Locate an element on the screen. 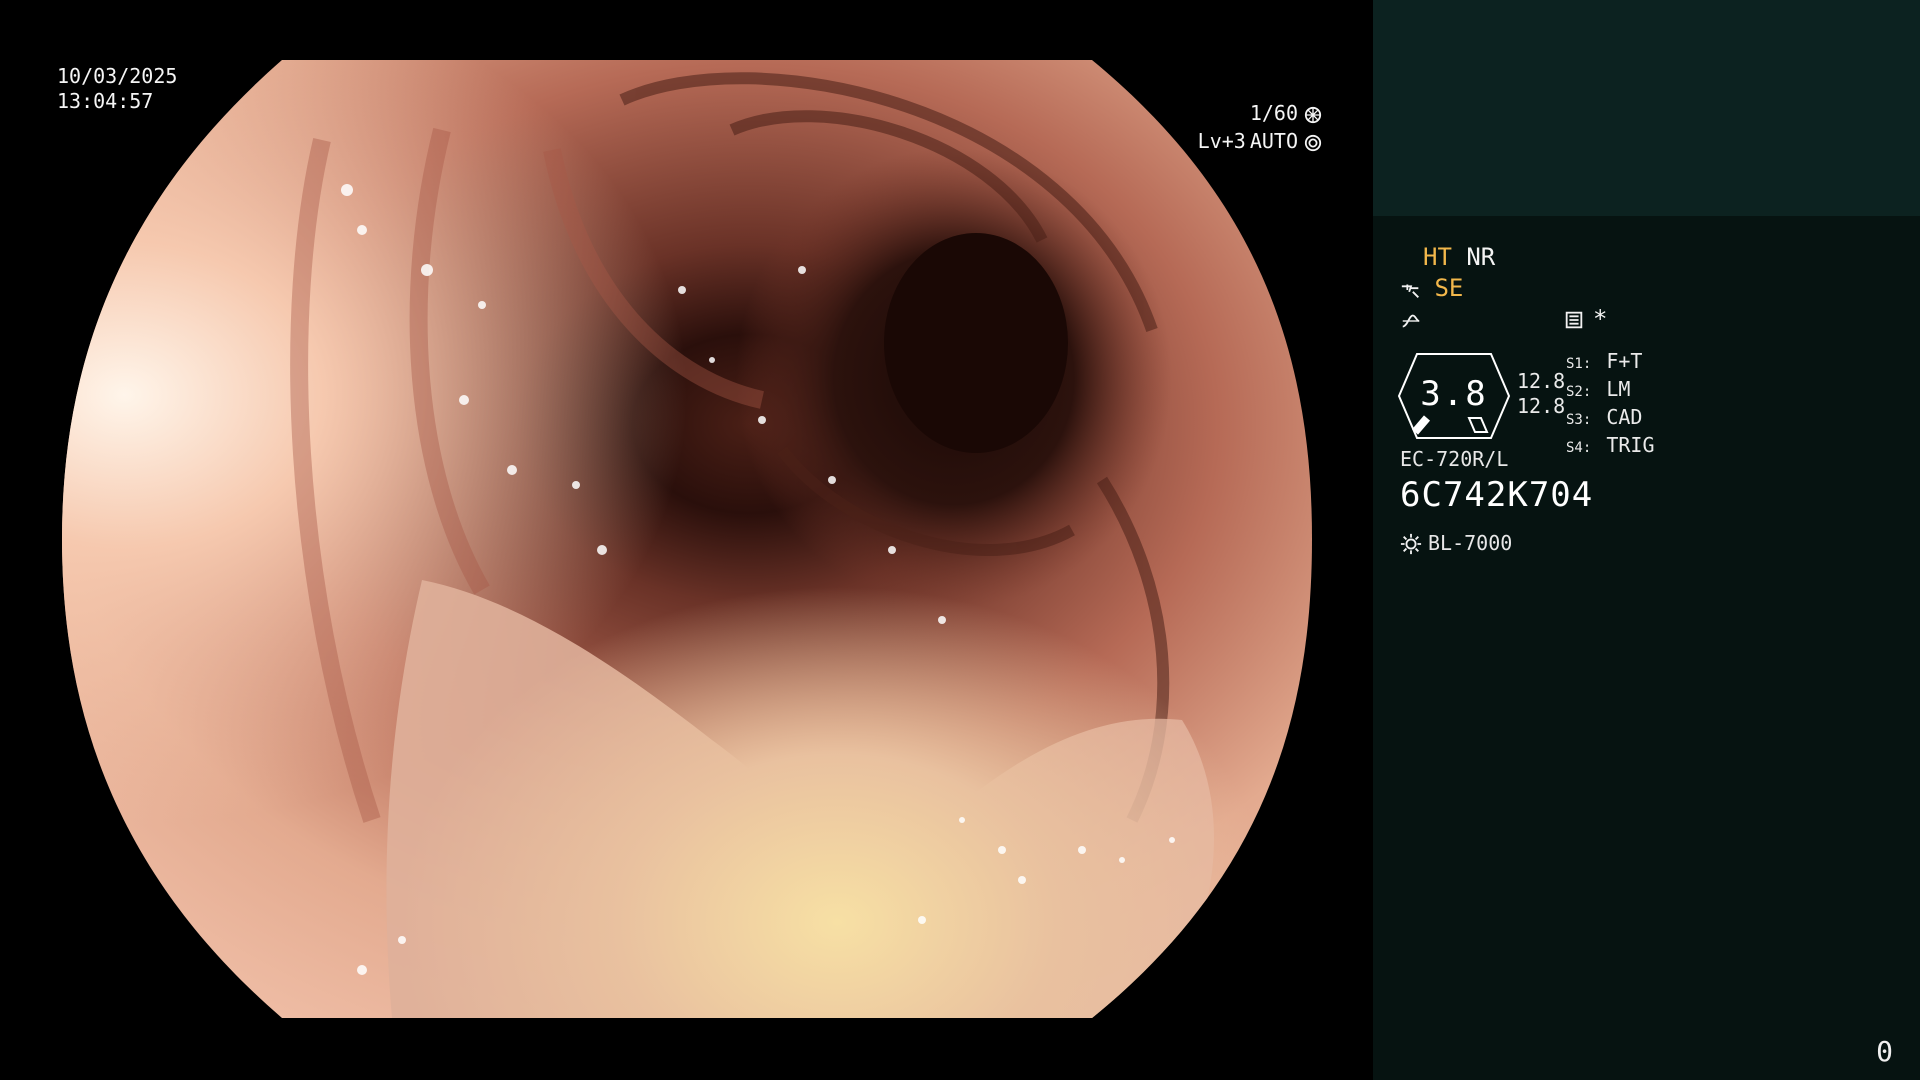  mode-item: S2: LM is located at coordinates (1610, 391).